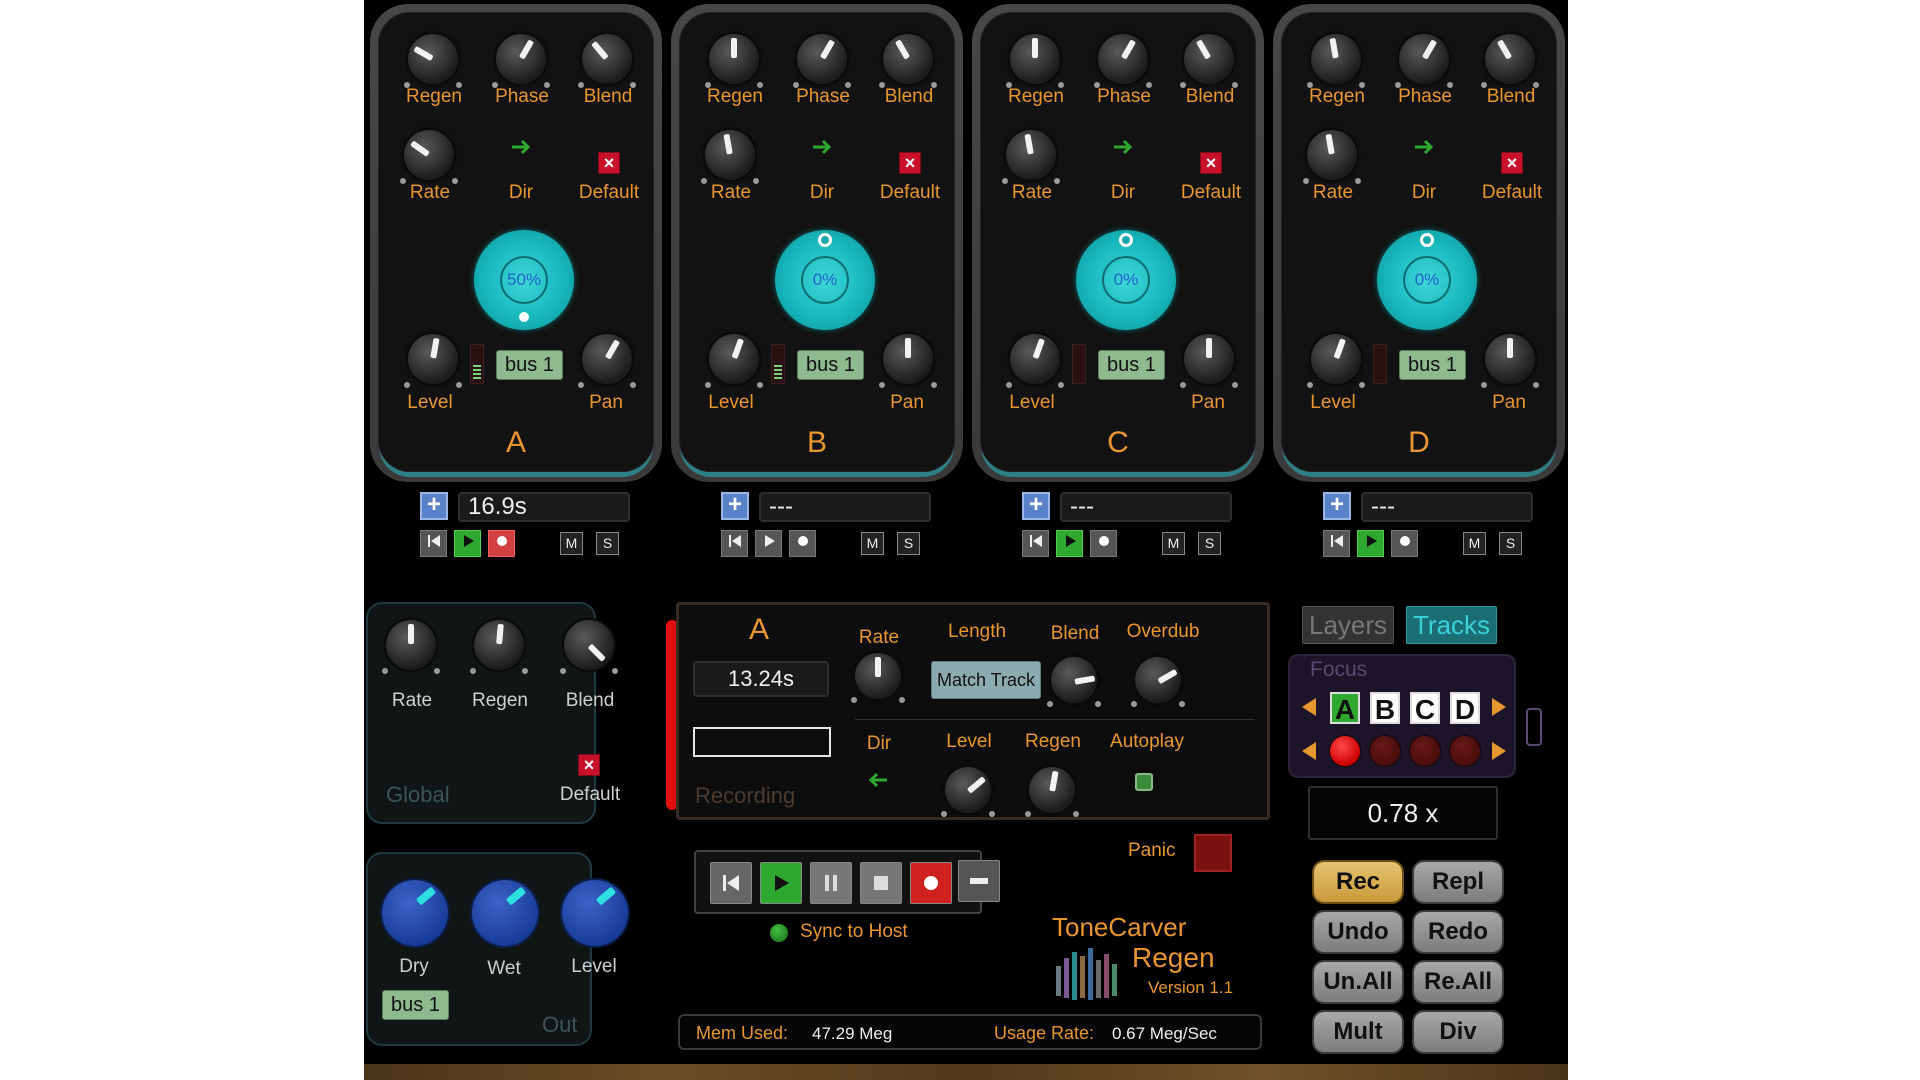  What do you see at coordinates (1499, 751) in the screenshot?
I see `rec-next-arrow-icon` at bounding box center [1499, 751].